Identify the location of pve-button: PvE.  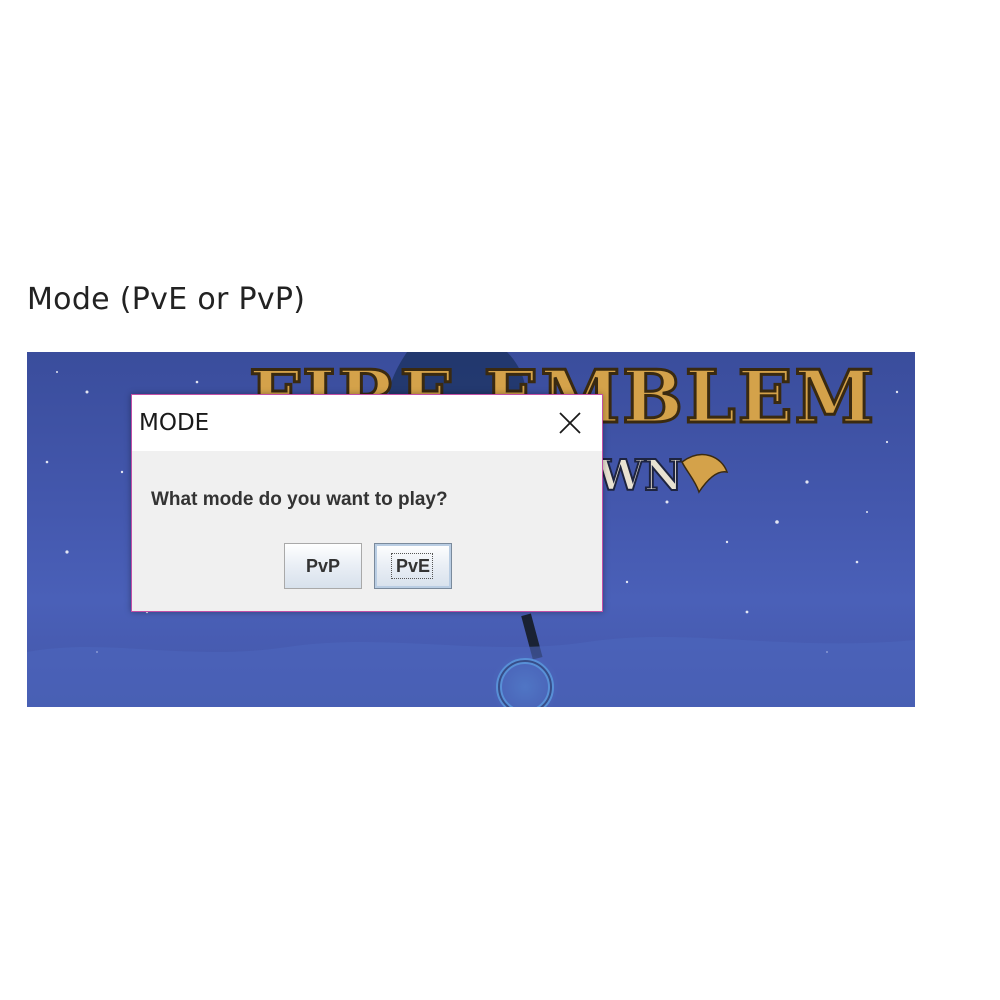
(413, 566).